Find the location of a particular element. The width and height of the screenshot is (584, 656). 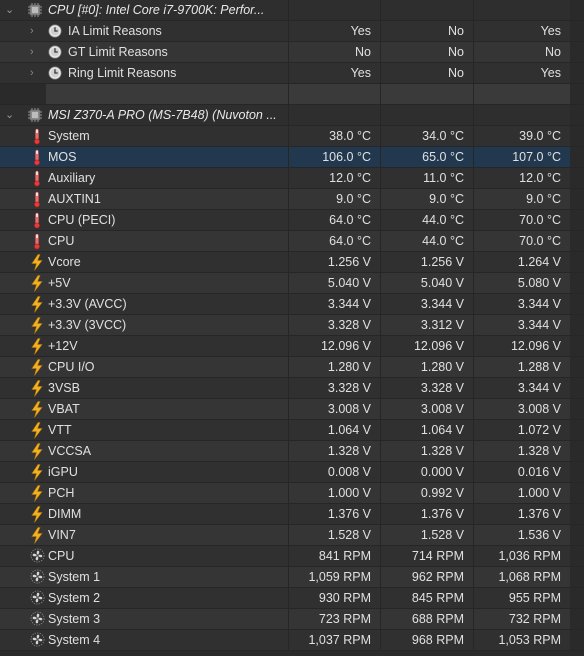

max-value: 1.328 V is located at coordinates (521, 451).